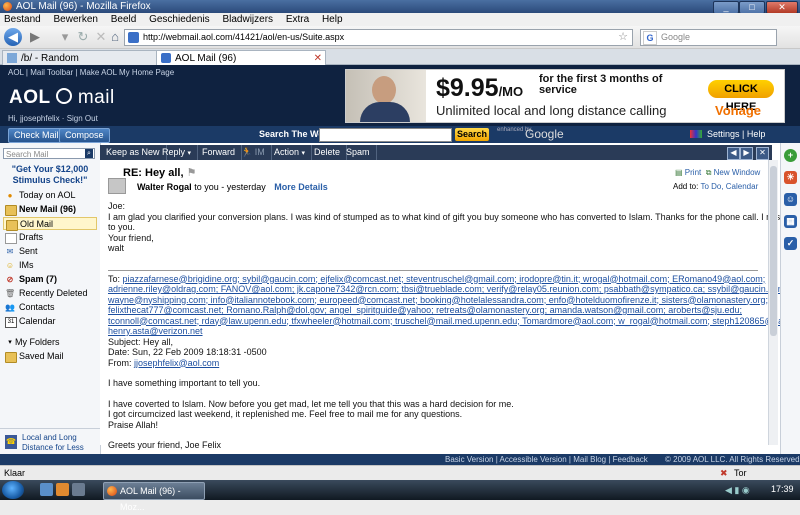 The width and height of the screenshot is (800, 515). What do you see at coordinates (177, 152) in the screenshot?
I see `reply-button: Reply ▾` at bounding box center [177, 152].